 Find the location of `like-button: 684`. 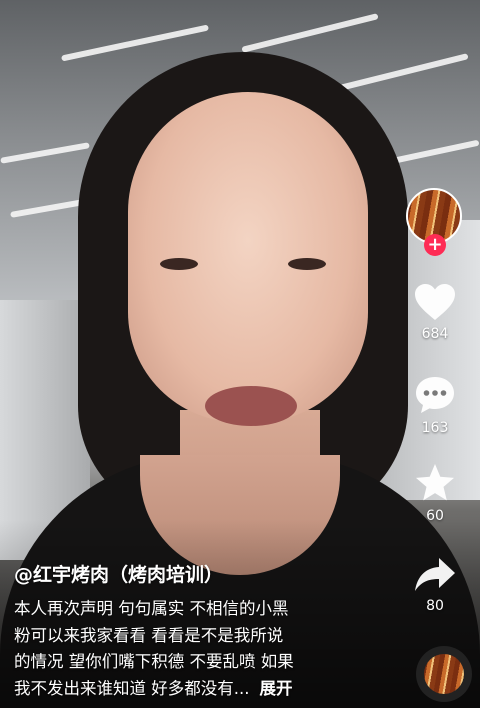

like-button: 684 is located at coordinates (435, 312).